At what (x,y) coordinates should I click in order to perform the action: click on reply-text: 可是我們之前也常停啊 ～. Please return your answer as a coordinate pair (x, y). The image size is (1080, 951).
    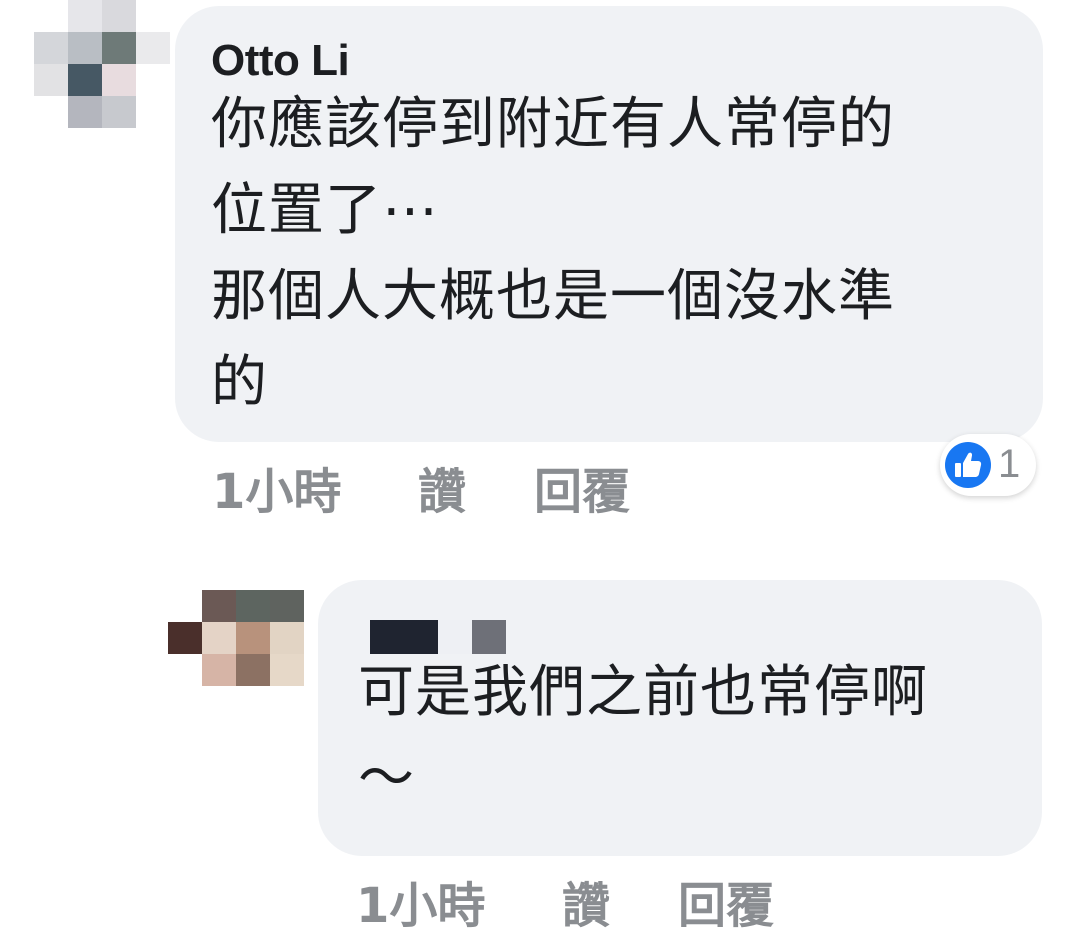
    Looking at the image, I should click on (643, 735).